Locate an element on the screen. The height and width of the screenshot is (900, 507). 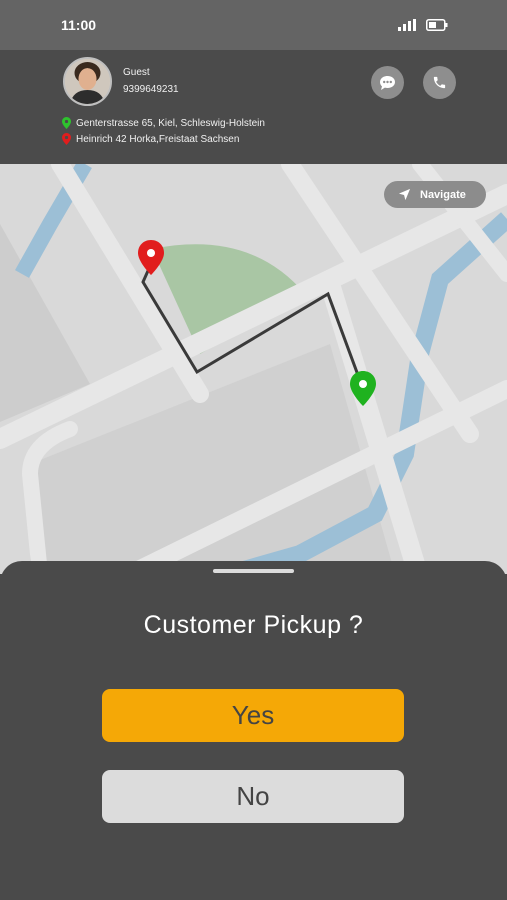
avatar-image is located at coordinates (87, 81).